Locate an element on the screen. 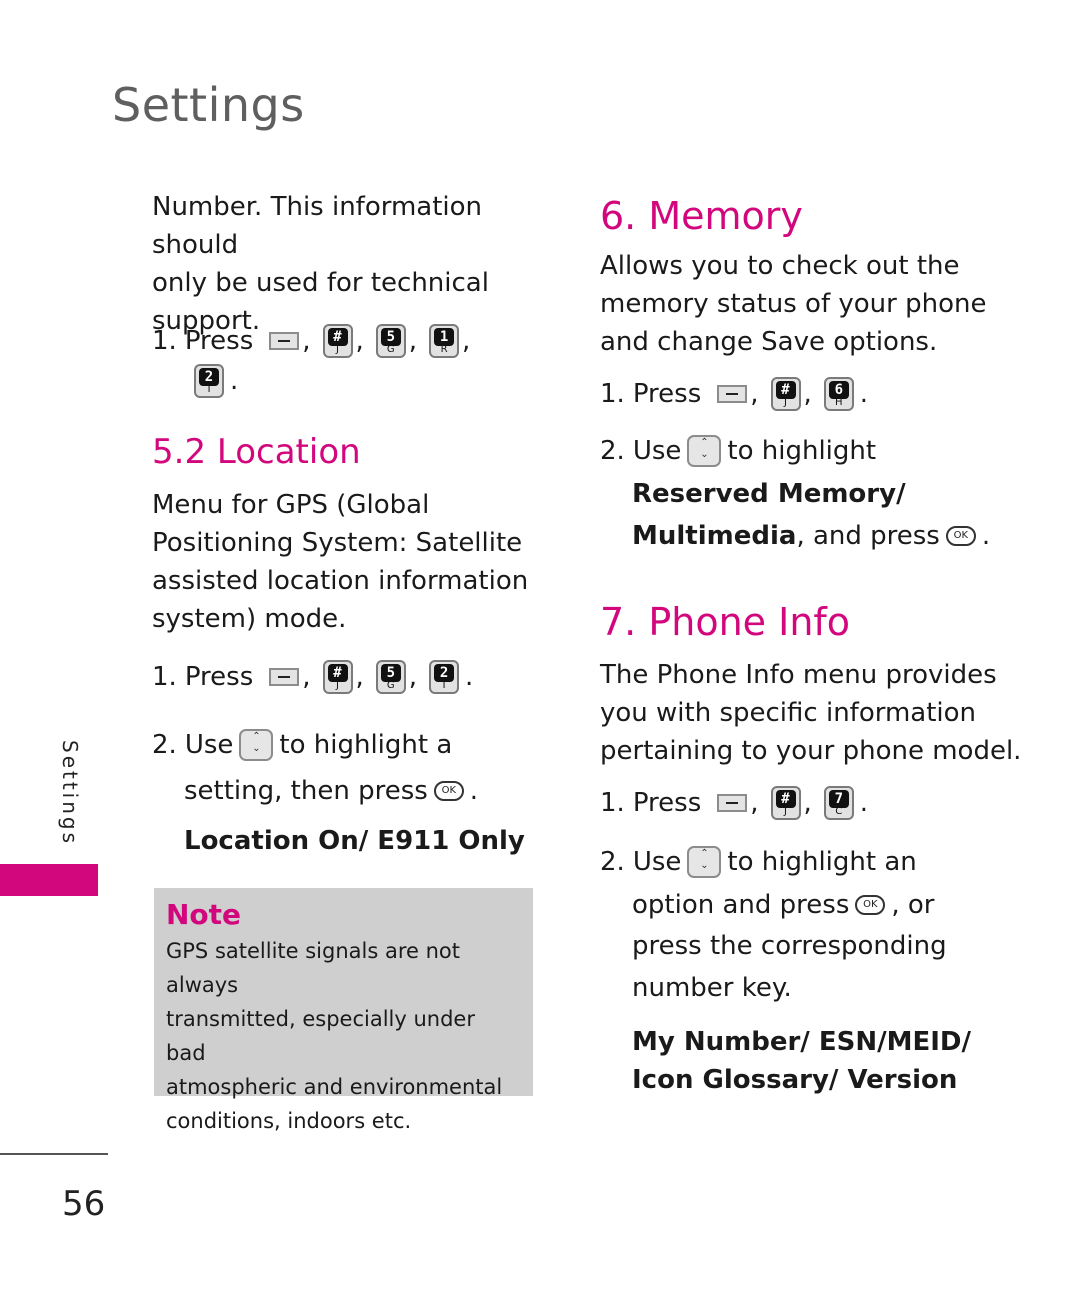  description-line: Allows you to check out the is located at coordinates (780, 266).